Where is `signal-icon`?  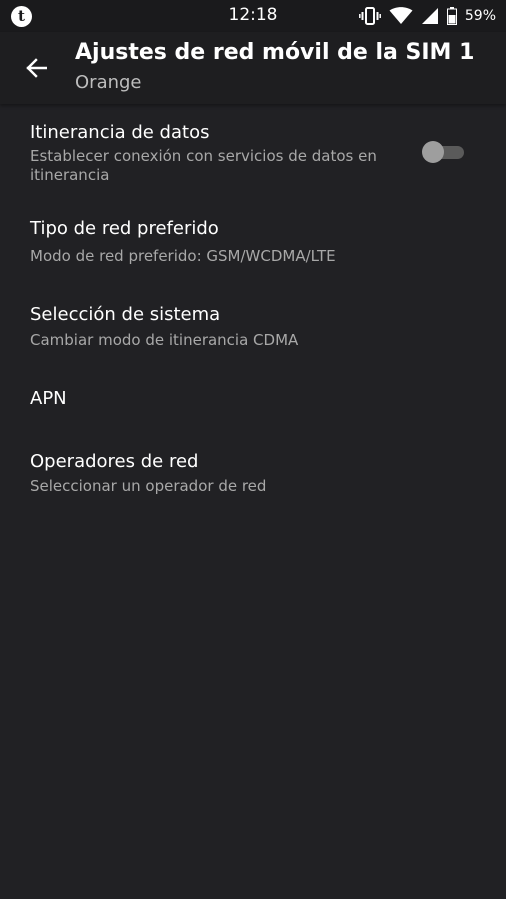 signal-icon is located at coordinates (429, 16).